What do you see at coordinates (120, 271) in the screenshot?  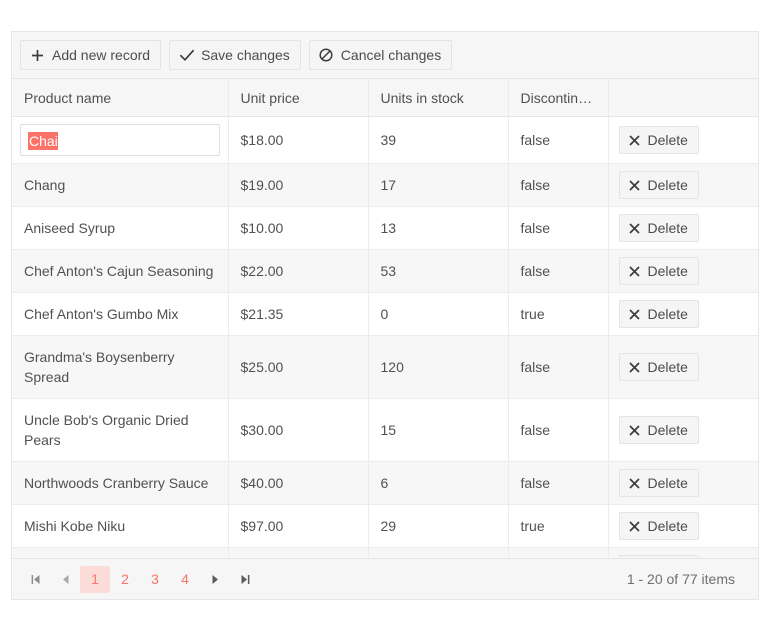 I see `cell-product-name: Chef Anton's Cajun Seasoning` at bounding box center [120, 271].